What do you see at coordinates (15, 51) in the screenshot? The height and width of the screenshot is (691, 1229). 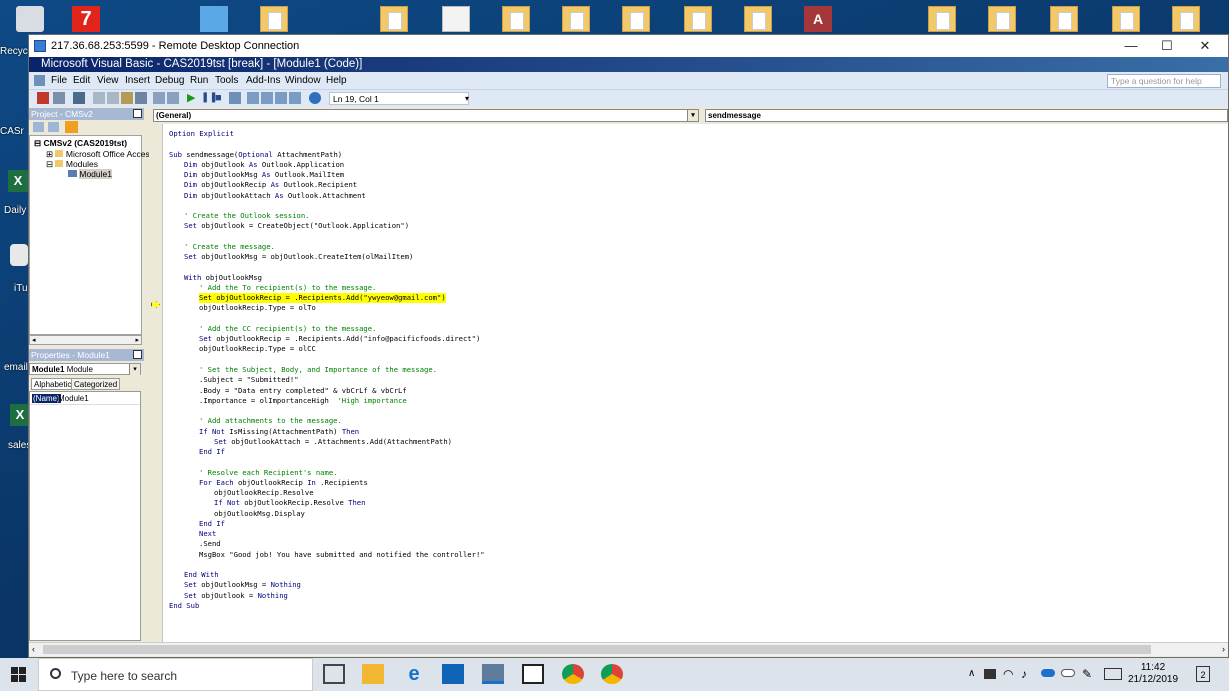 I see `desktop-icon-label: Recyc` at bounding box center [15, 51].